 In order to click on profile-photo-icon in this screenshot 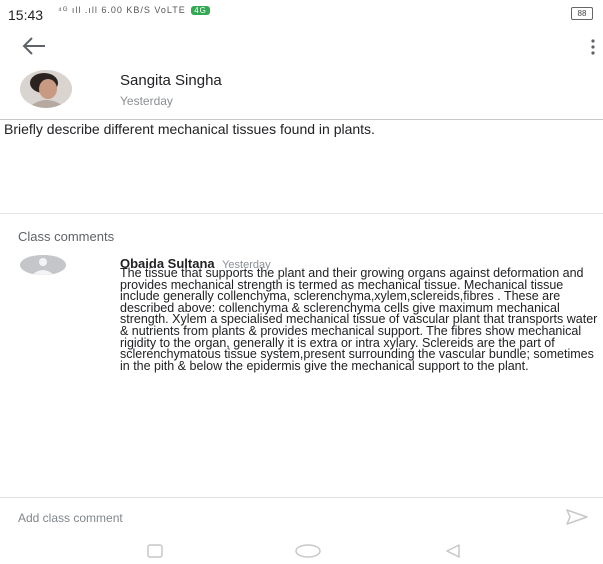, I will do `click(46, 89)`.